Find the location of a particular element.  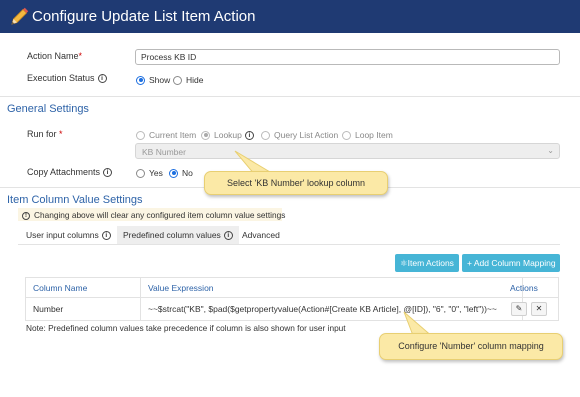

add-column-mapping-button: + Add Column Mapping is located at coordinates (511, 263).